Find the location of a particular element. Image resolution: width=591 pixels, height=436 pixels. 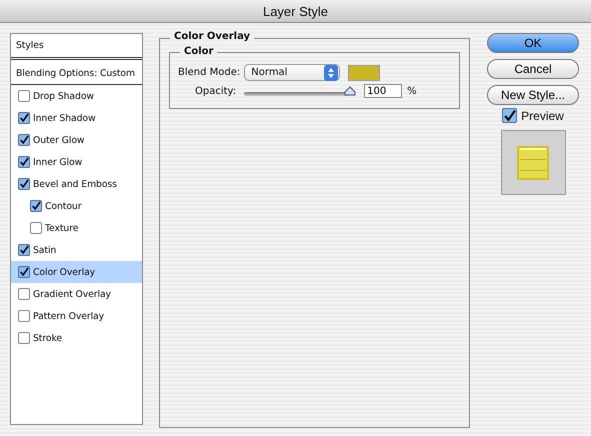

list-item: Gradient Overlay is located at coordinates (76, 294).